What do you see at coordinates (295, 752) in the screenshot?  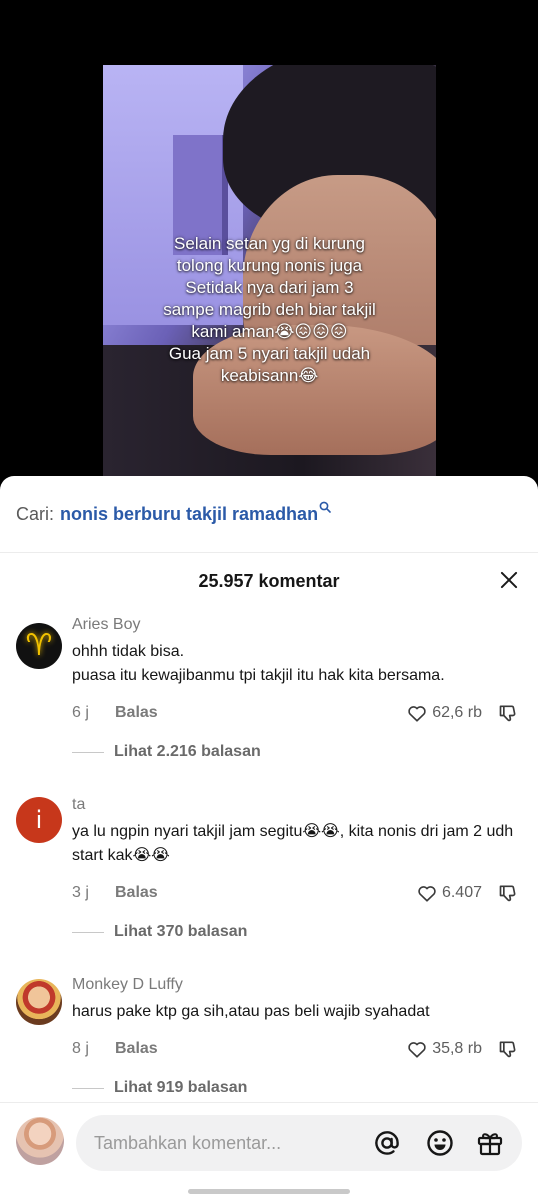 I see `view-replies-button: Lihat 2.216 balasan` at bounding box center [295, 752].